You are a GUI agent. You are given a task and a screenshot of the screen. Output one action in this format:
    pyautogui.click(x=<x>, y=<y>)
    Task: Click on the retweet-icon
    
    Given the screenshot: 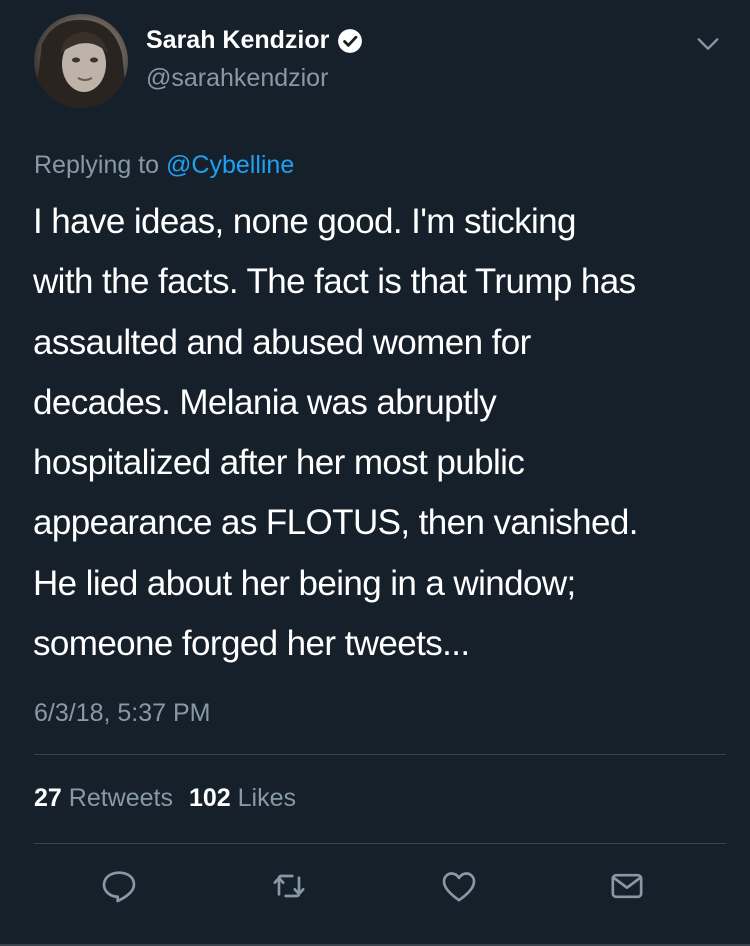 What is the action you would take?
    pyautogui.click(x=289, y=886)
    